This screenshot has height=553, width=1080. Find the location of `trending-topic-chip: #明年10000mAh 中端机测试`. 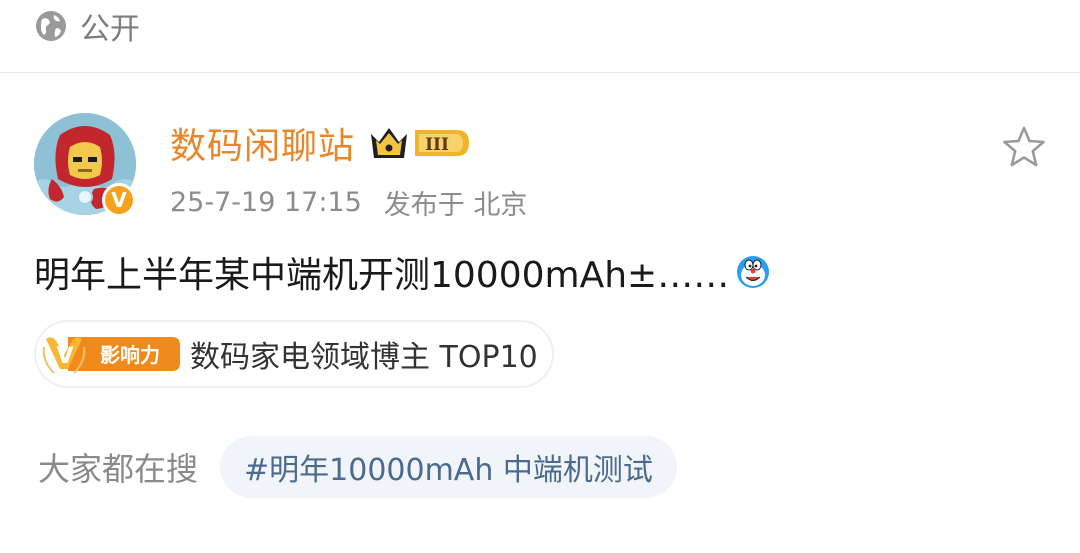

trending-topic-chip: #明年10000mAh 中端机测试 is located at coordinates (448, 467).